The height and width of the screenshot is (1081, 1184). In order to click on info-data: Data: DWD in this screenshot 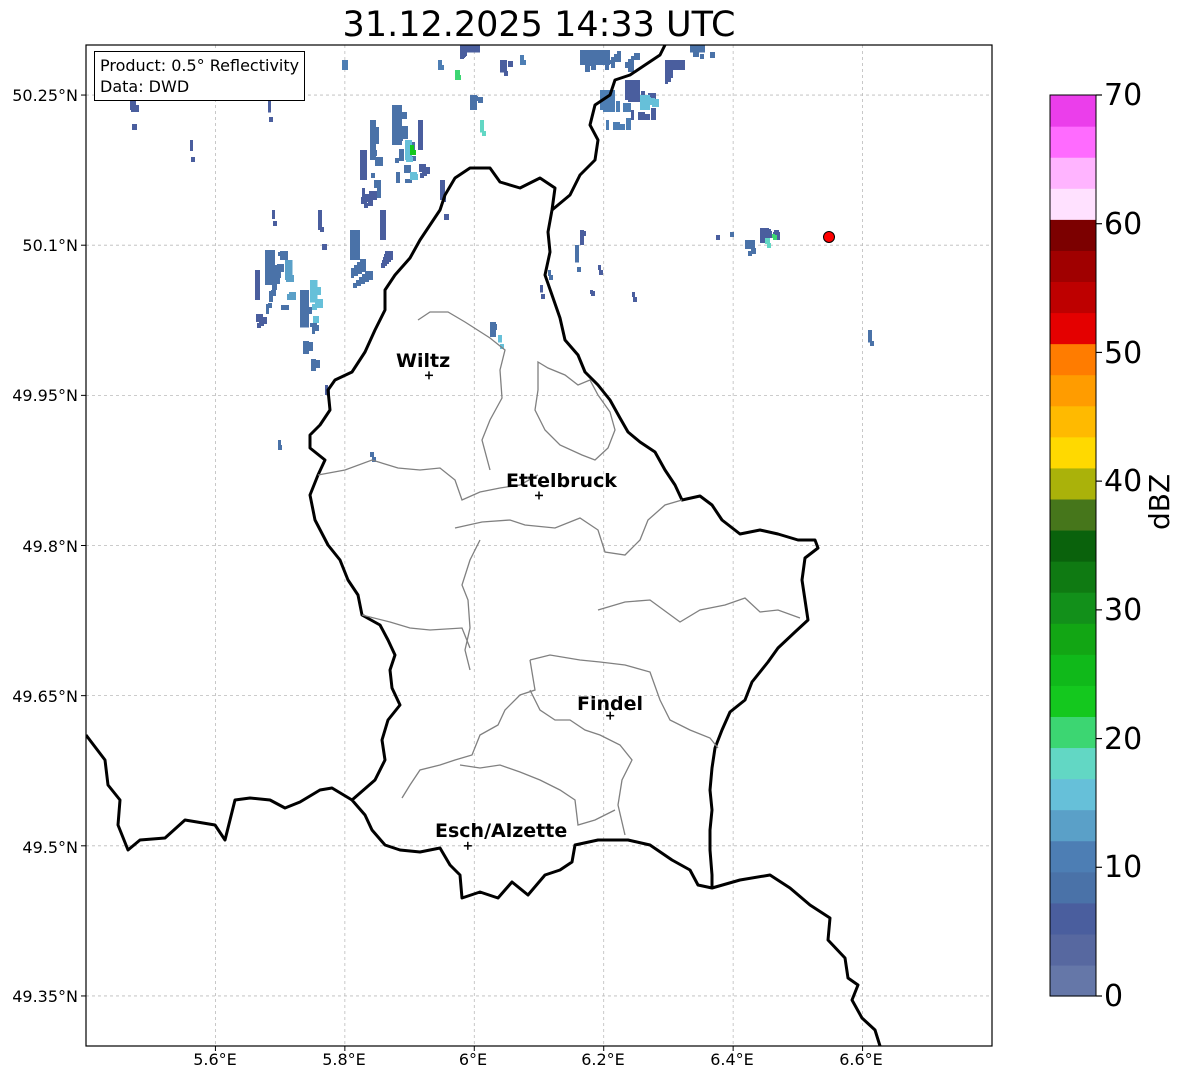, I will do `click(145, 86)`.